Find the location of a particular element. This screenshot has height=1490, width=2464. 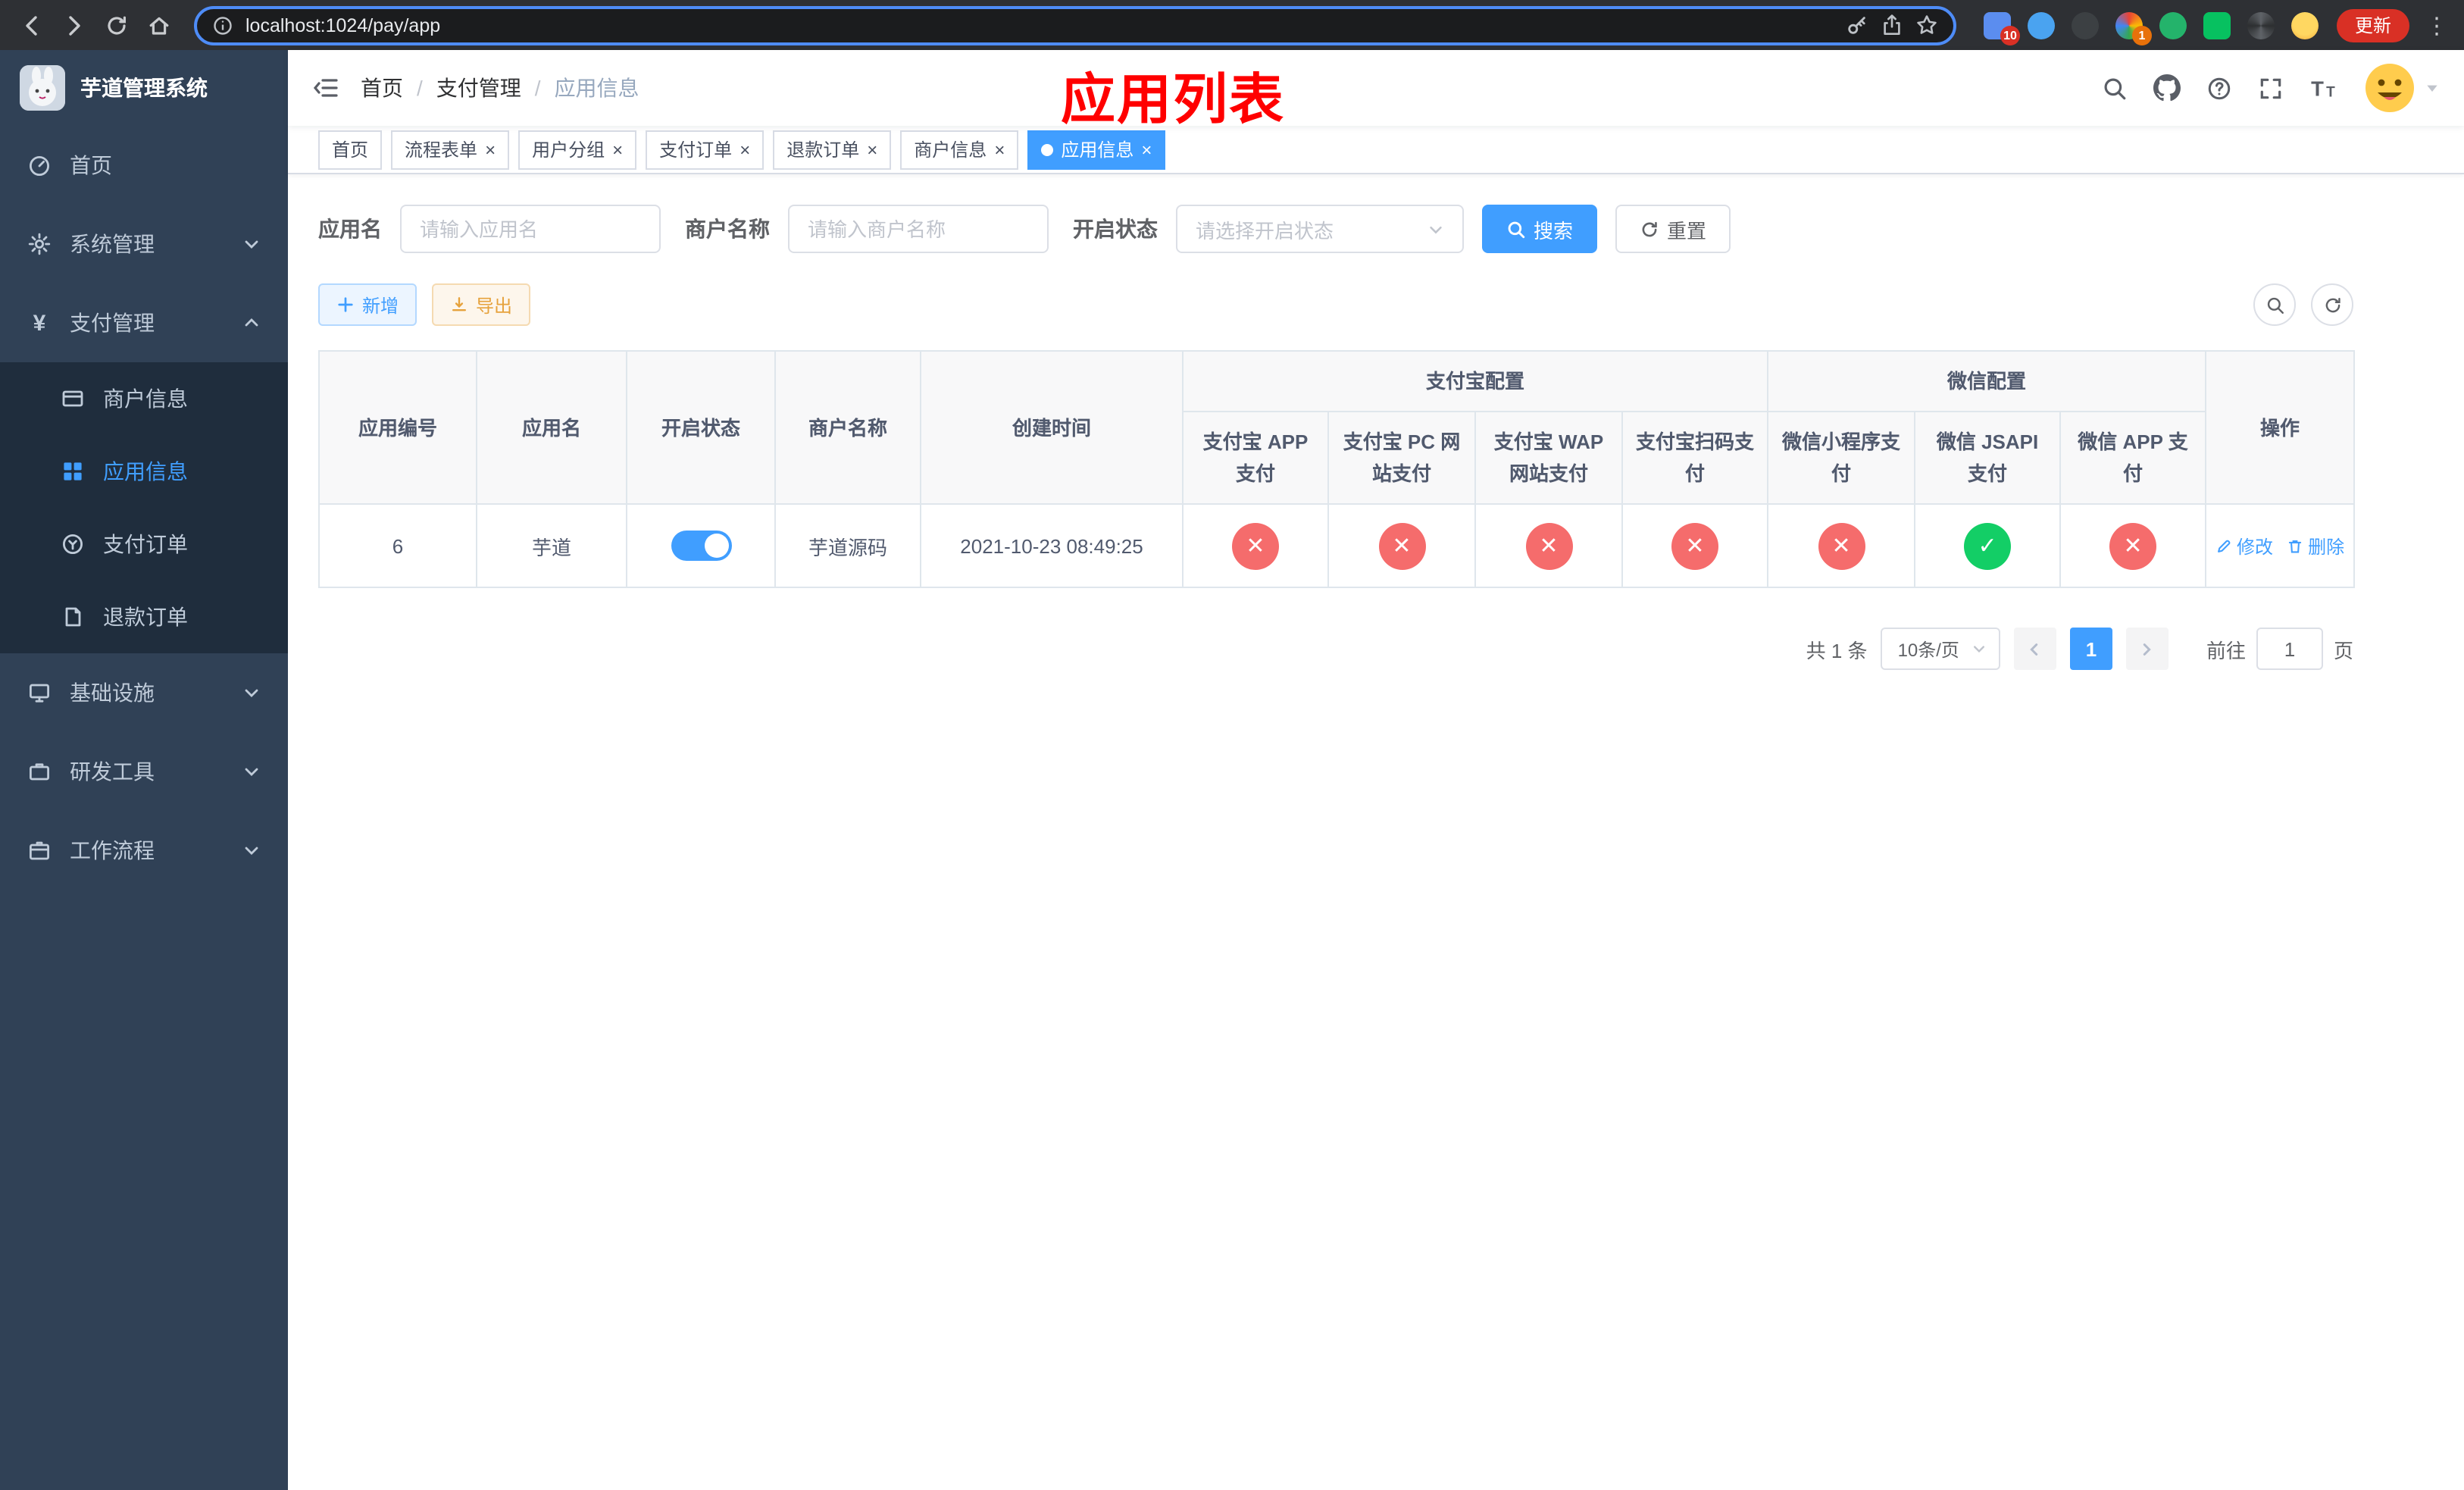

home-icon is located at coordinates (159, 25).